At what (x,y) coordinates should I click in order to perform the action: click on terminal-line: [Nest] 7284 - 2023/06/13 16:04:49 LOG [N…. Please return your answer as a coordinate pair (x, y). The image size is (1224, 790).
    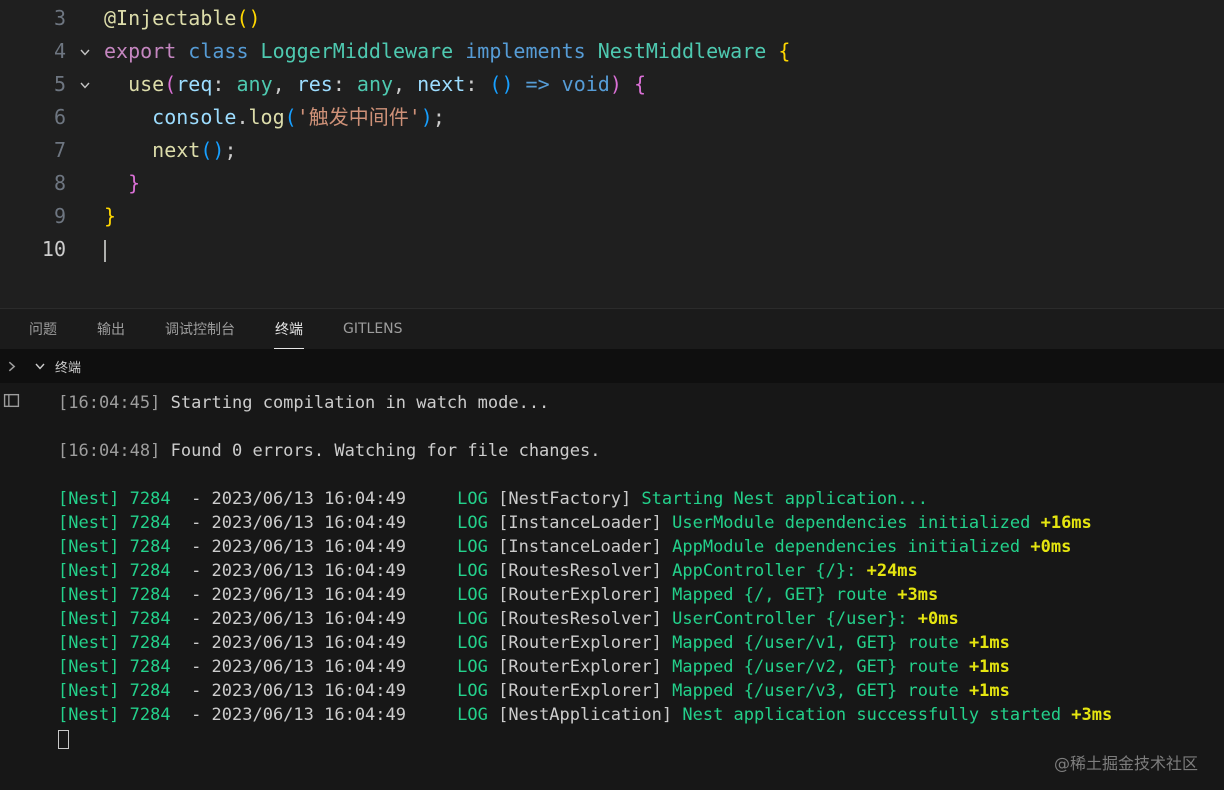
    Looking at the image, I should click on (641, 499).